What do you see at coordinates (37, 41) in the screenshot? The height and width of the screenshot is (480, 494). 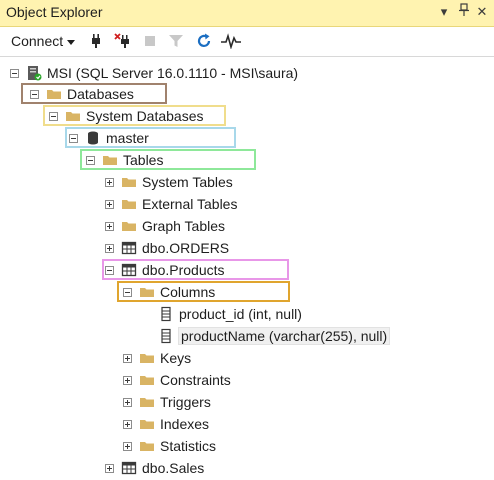 I see `connect-label: Connect` at bounding box center [37, 41].